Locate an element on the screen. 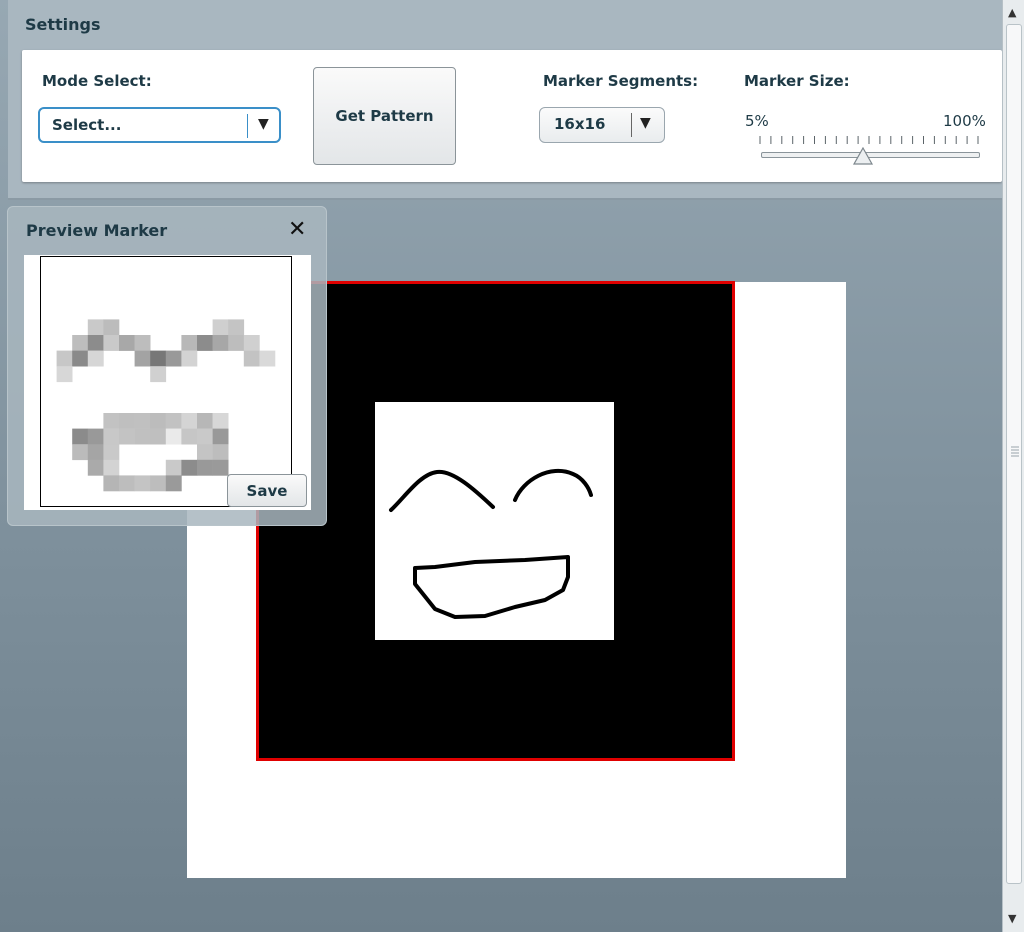 This screenshot has width=1024, height=932. scroll-grip-icon is located at coordinates (1015, 451).